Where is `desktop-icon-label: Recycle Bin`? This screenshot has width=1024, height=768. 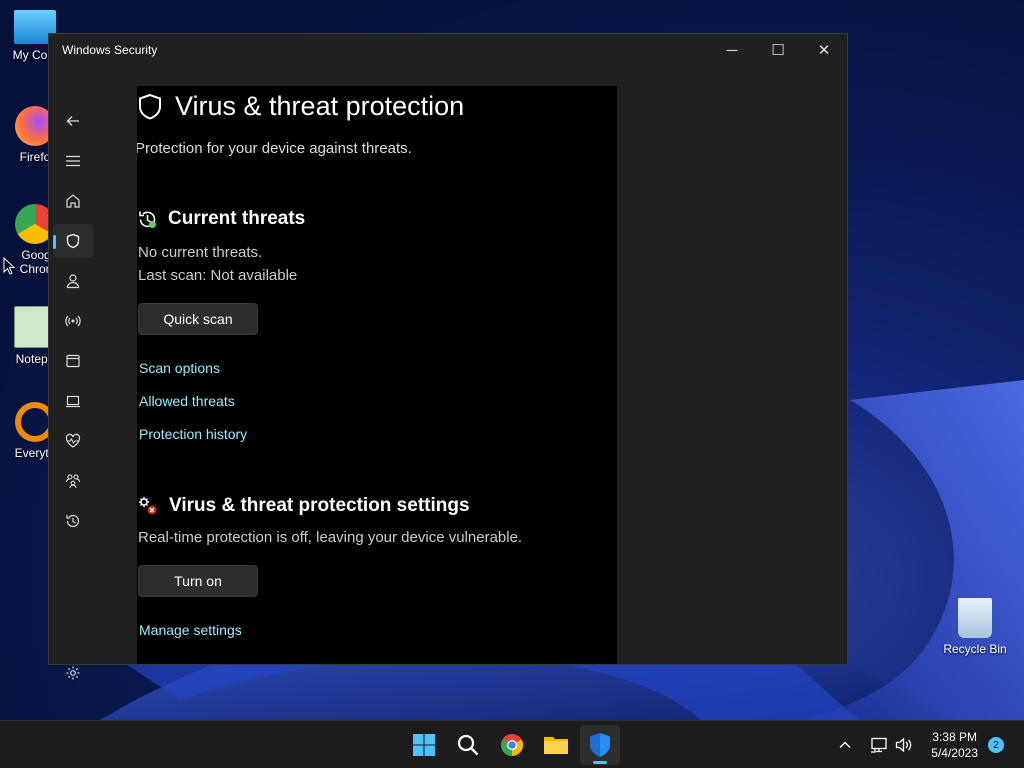 desktop-icon-label: Recycle Bin is located at coordinates (975, 649).